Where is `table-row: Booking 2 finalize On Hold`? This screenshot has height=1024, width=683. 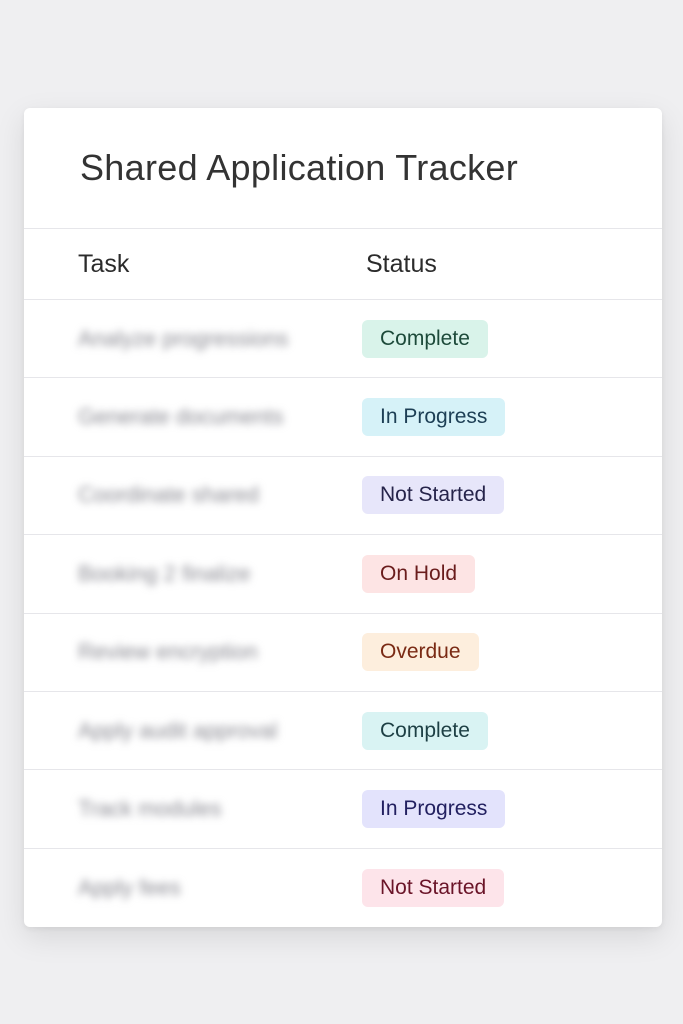 table-row: Booking 2 finalize On Hold is located at coordinates (343, 574).